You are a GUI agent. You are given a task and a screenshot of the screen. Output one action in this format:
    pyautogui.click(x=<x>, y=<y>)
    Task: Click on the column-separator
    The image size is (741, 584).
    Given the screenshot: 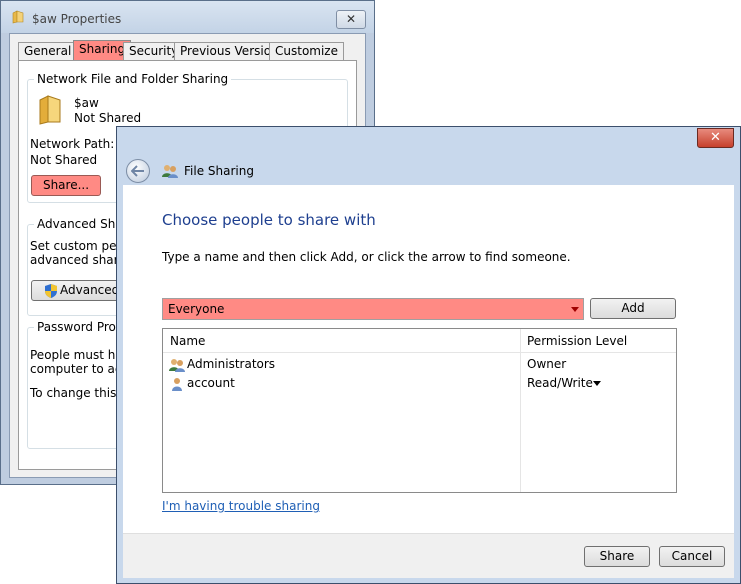 What is the action you would take?
    pyautogui.click(x=520, y=410)
    